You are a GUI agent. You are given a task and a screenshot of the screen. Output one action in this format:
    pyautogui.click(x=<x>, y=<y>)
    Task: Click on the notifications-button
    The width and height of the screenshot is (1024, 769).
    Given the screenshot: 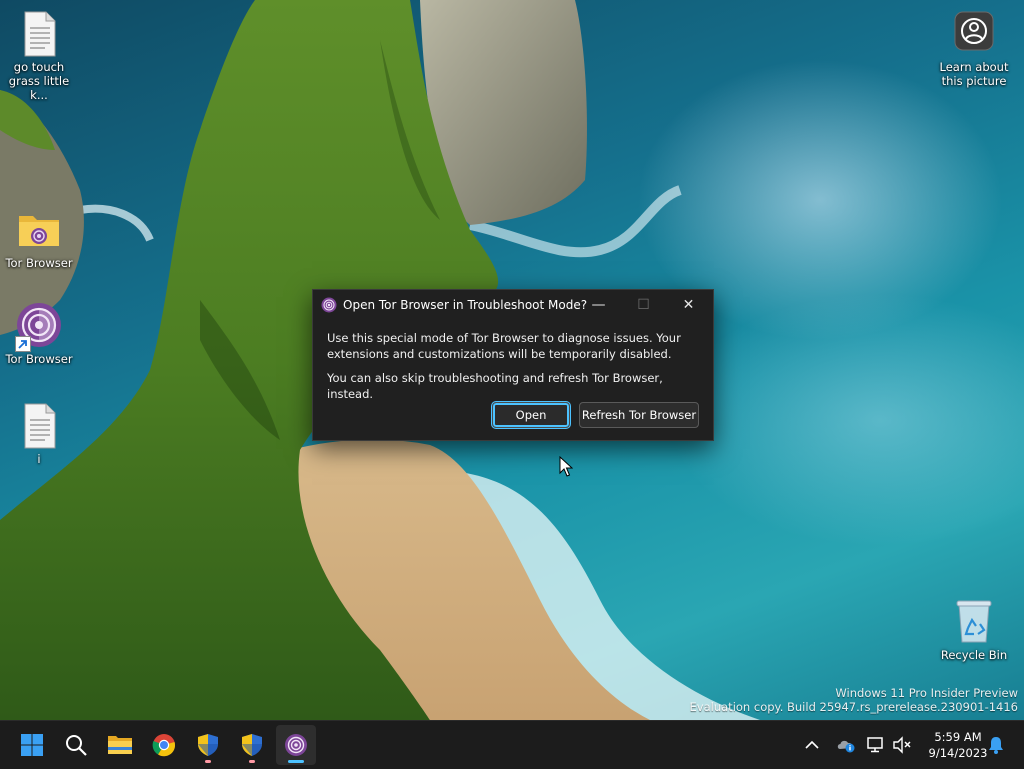 What is the action you would take?
    pyautogui.click(x=996, y=745)
    